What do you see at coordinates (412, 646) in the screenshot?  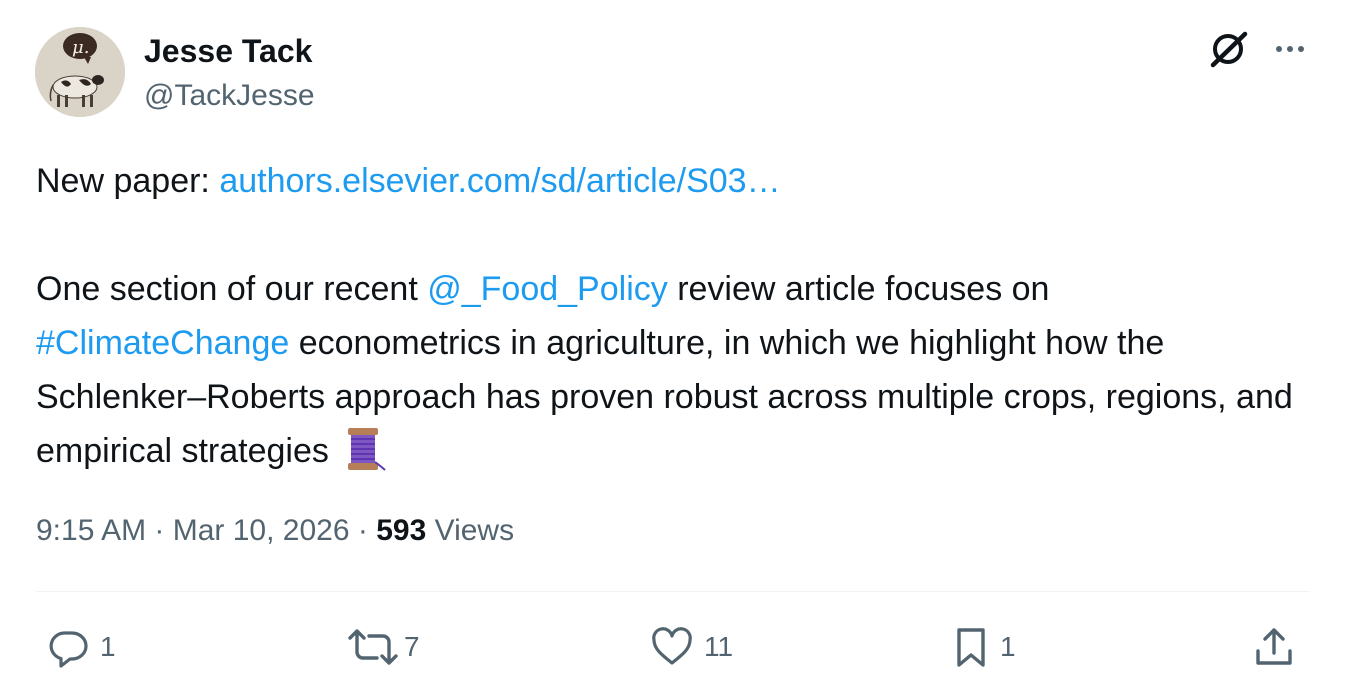 I see `repost-count: 7` at bounding box center [412, 646].